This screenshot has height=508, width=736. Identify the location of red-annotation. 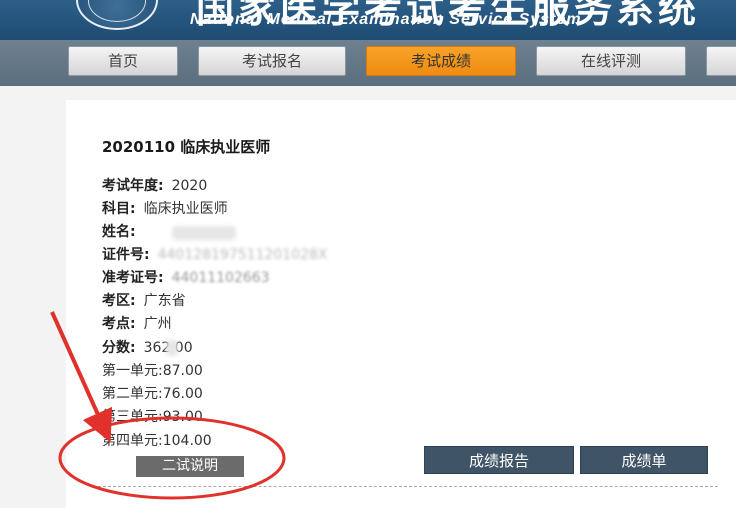
(168, 405).